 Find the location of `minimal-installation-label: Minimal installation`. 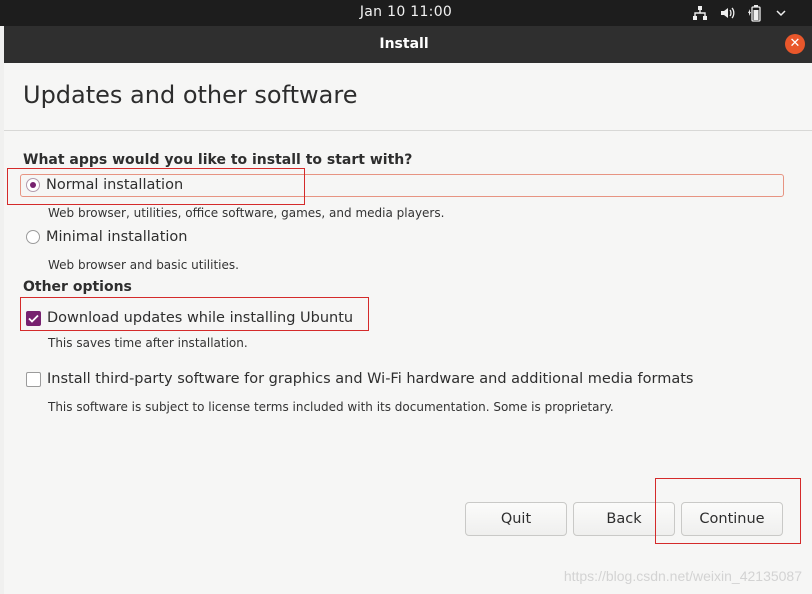

minimal-installation-label: Minimal installation is located at coordinates (116, 237).